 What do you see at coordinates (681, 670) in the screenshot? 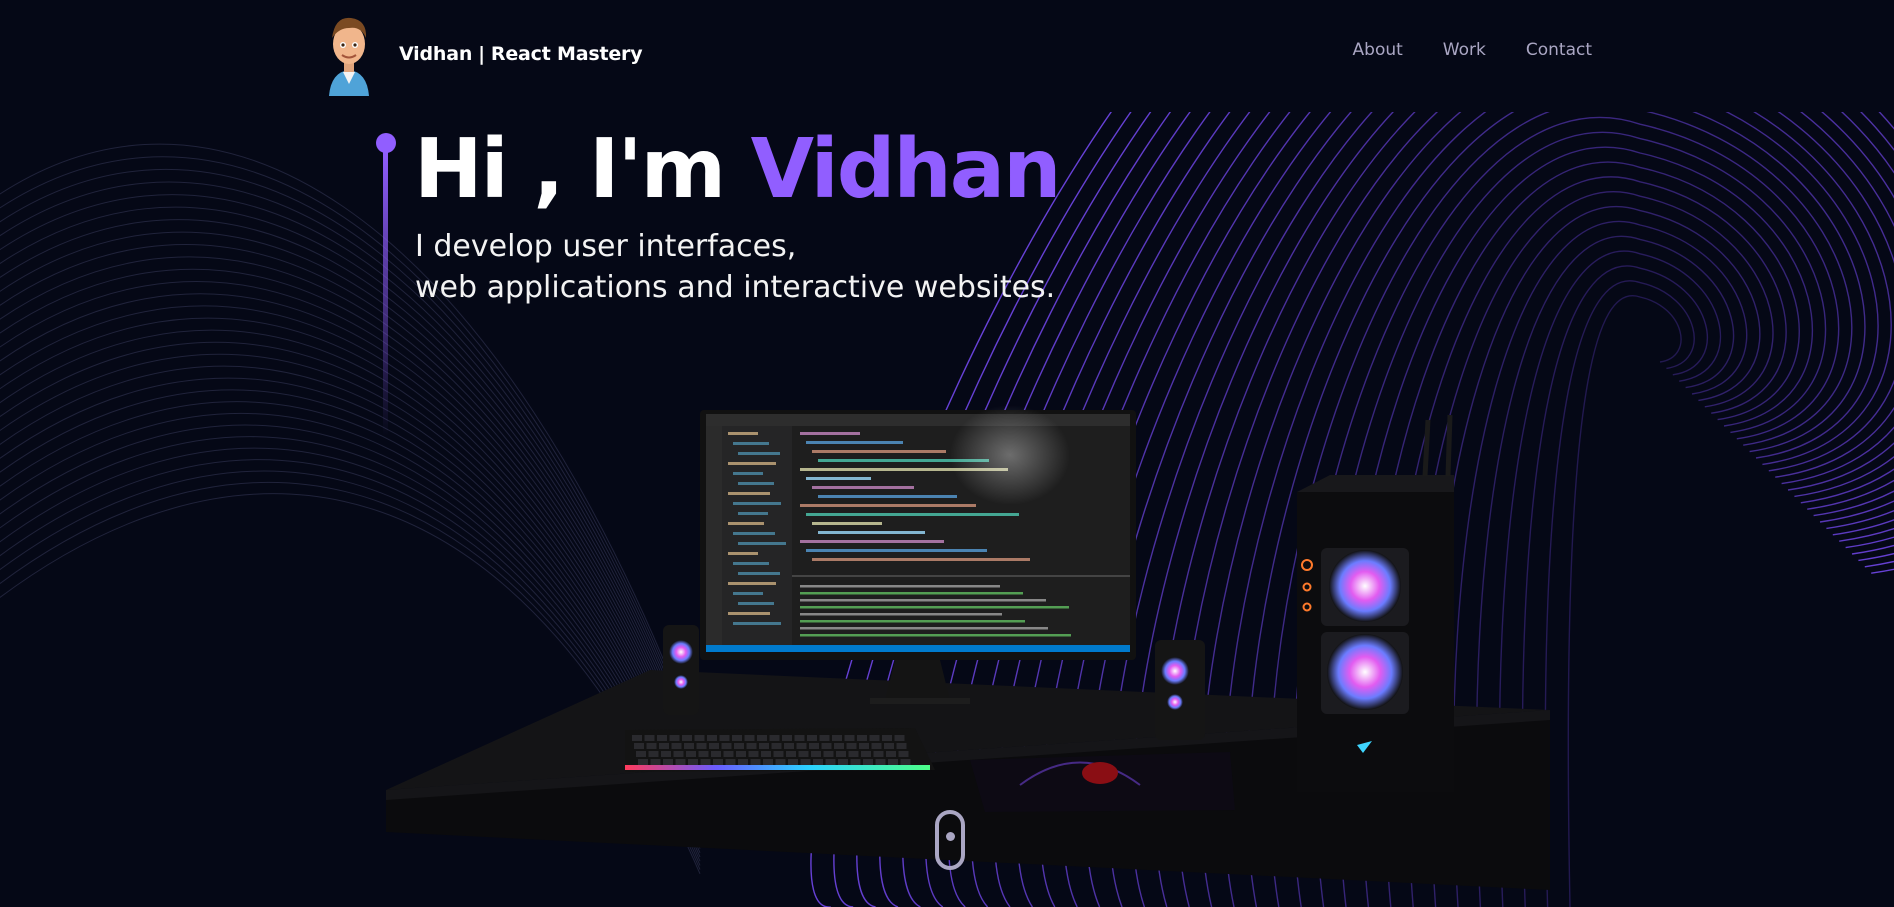
I see `left-speaker` at bounding box center [681, 670].